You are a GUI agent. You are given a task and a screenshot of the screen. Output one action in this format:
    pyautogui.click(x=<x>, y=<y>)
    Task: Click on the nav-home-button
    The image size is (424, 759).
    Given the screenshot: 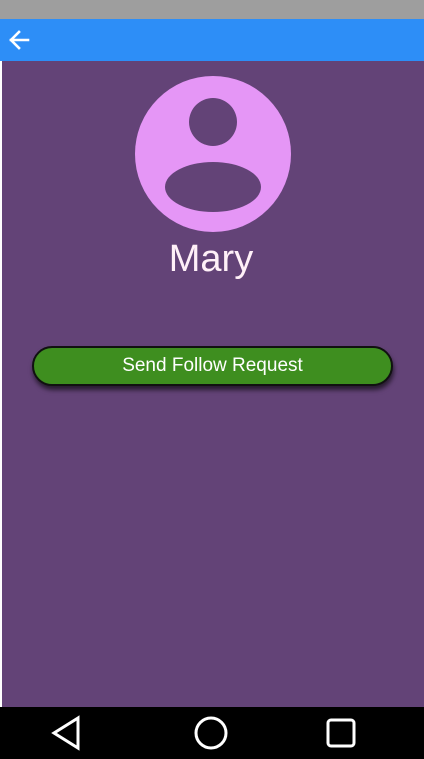 What is the action you would take?
    pyautogui.click(x=211, y=733)
    